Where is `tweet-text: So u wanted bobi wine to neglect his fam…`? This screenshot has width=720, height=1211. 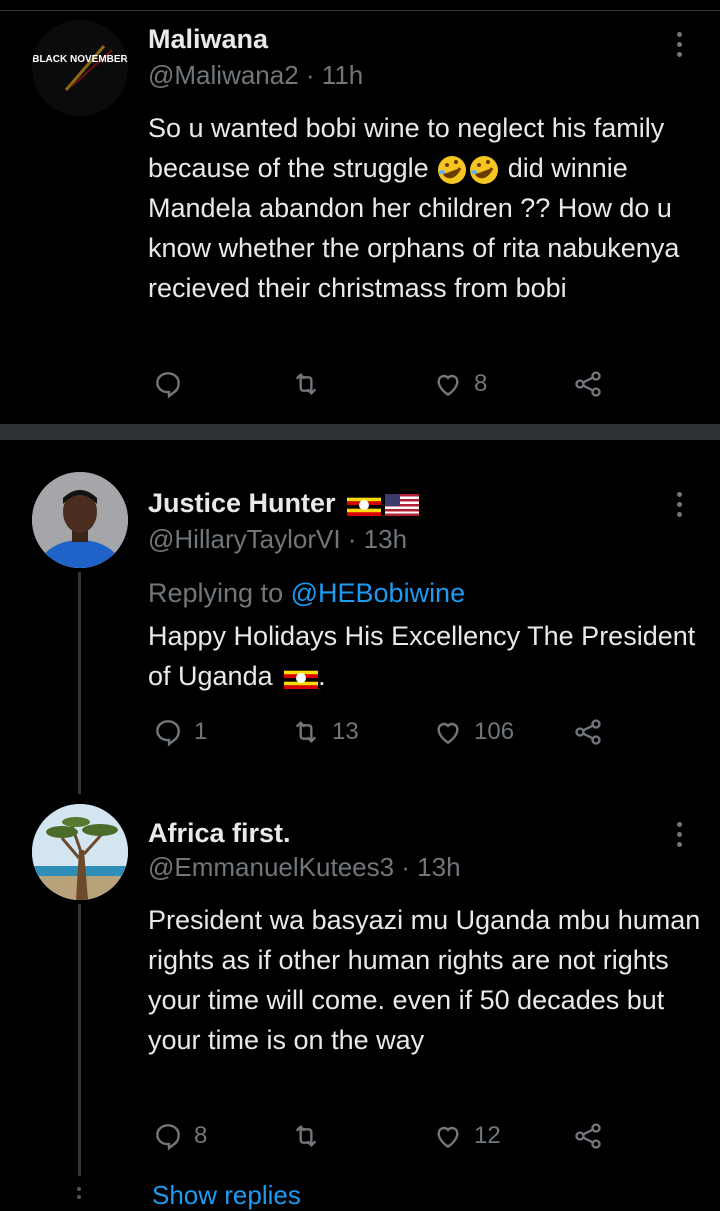
tweet-text: So u wanted bobi wine to neglect his fam… is located at coordinates (428, 208).